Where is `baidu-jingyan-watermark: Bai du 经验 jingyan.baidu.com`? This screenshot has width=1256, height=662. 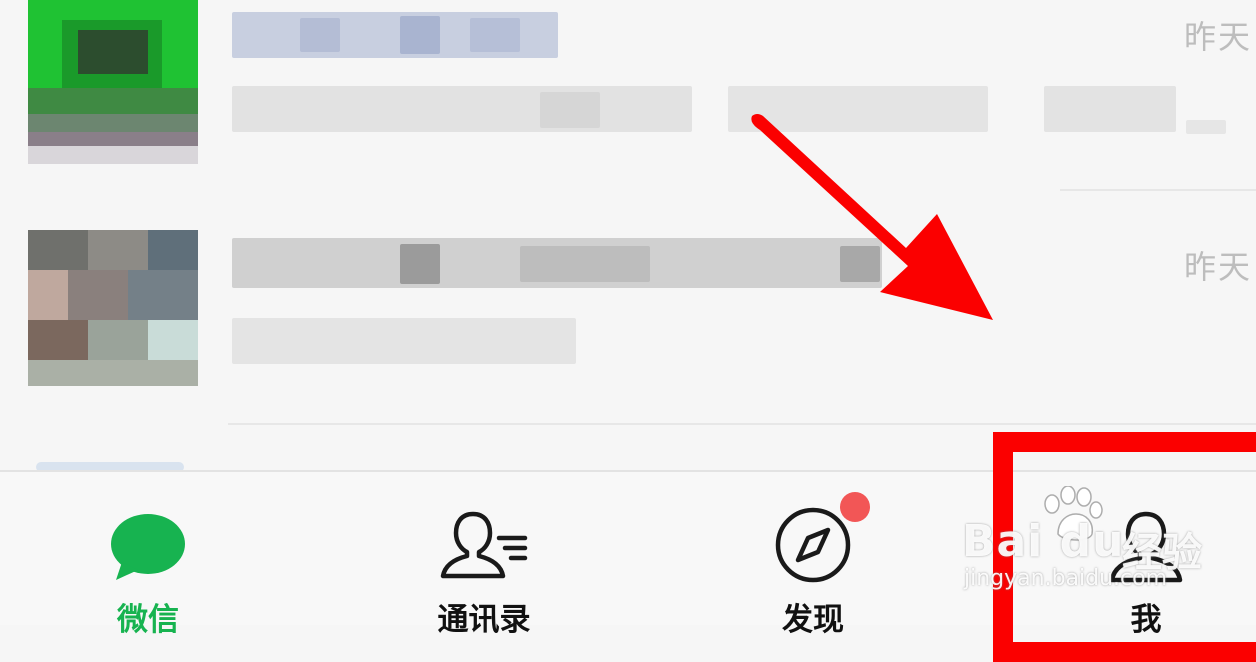 baidu-jingyan-watermark: Bai du 经验 jingyan.baidu.com is located at coordinates (1082, 541).